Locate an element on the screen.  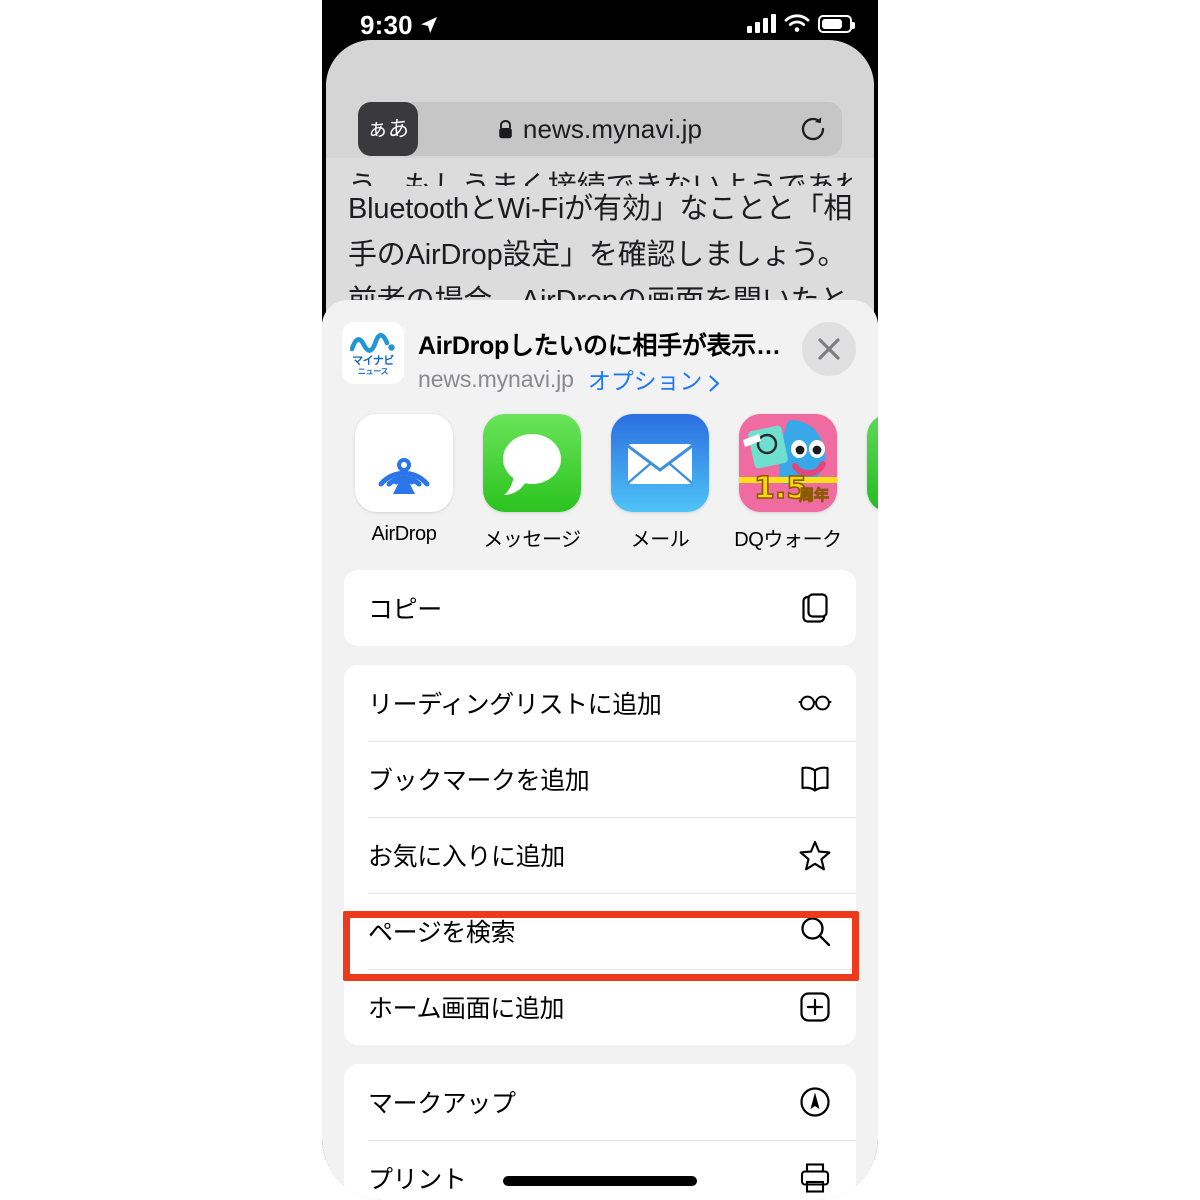
page-text-line: う。もしうまく接続できないようであれば、「自分の is located at coordinates (600, 175).